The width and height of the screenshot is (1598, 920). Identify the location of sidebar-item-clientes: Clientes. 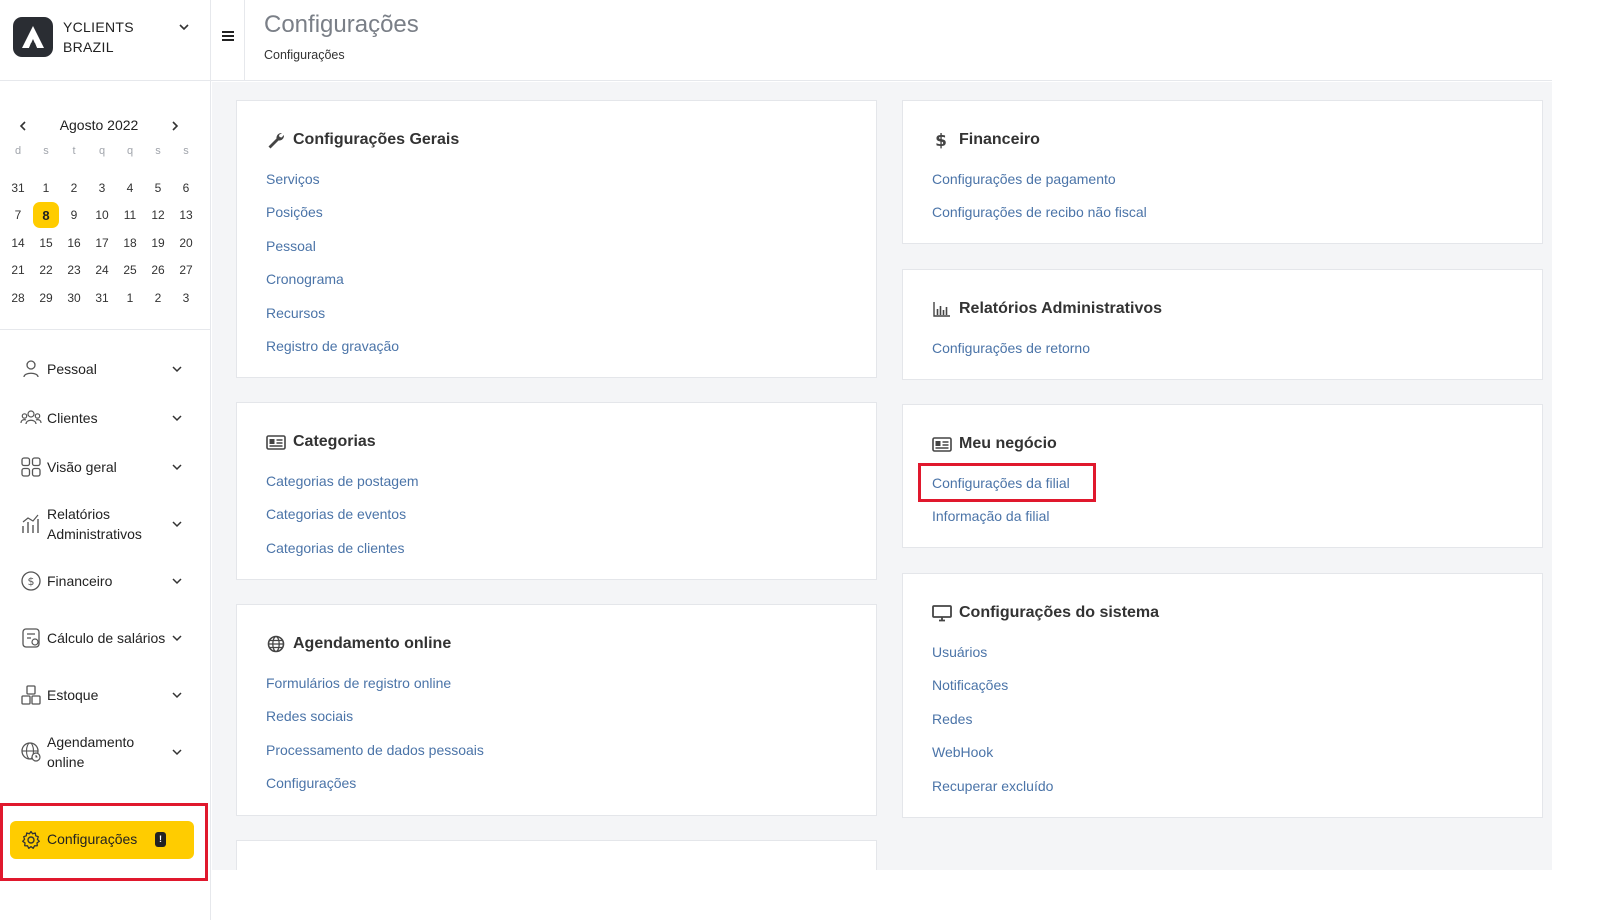
(105, 418).